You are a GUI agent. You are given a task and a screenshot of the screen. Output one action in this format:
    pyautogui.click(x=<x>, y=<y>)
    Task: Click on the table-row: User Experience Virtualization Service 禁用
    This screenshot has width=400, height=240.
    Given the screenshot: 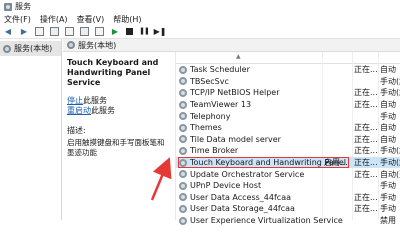 What is the action you would take?
    pyautogui.click(x=288, y=221)
    